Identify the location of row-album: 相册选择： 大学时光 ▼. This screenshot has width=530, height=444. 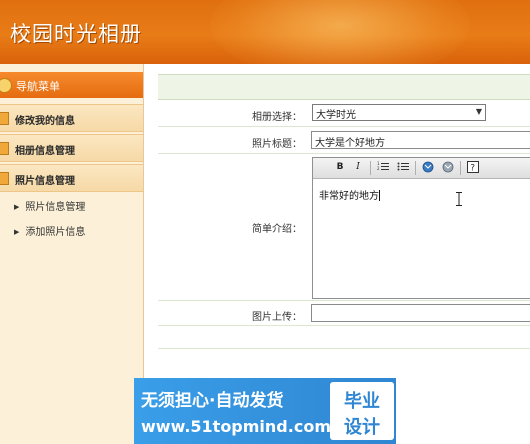
(344, 113).